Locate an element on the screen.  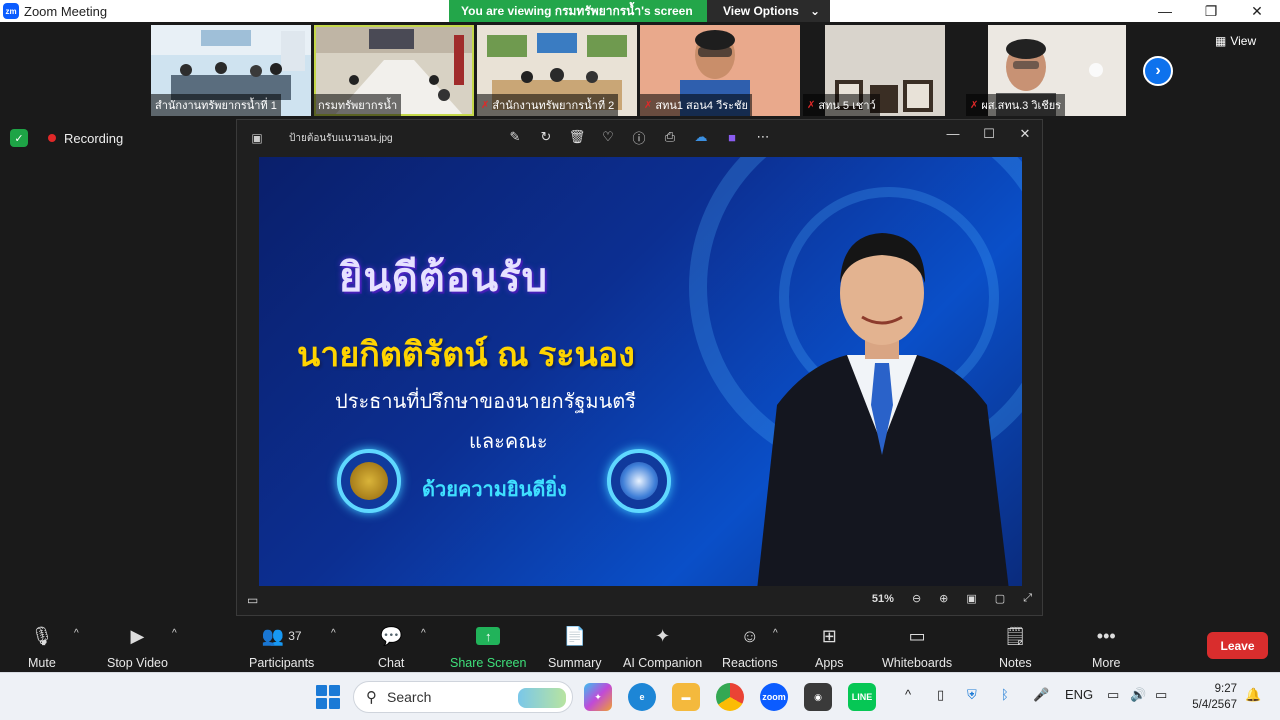
file-explorer-icon: ▬ is located at coordinates (686, 697).